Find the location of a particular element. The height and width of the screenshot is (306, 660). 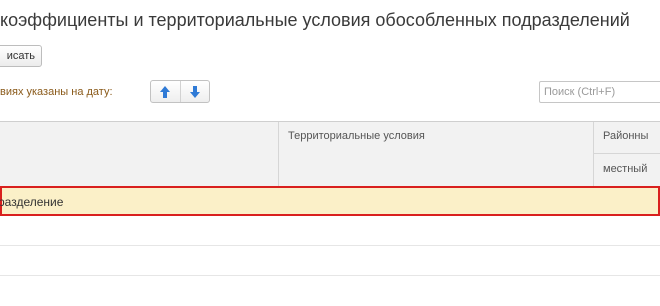

write-button: исать is located at coordinates (21, 56).